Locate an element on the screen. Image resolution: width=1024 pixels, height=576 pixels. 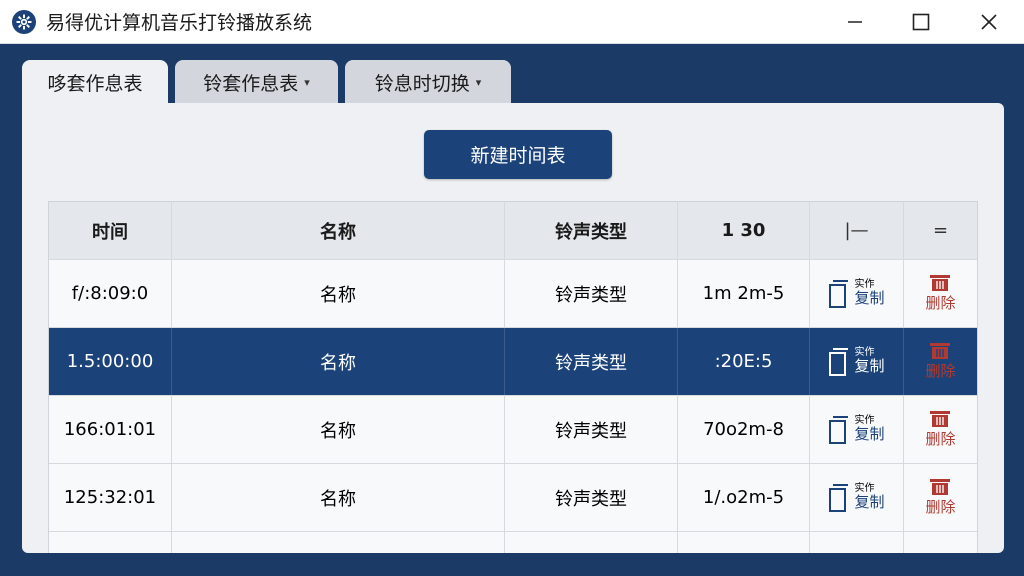
time-cell: 166:01:01 is located at coordinates (110, 429).